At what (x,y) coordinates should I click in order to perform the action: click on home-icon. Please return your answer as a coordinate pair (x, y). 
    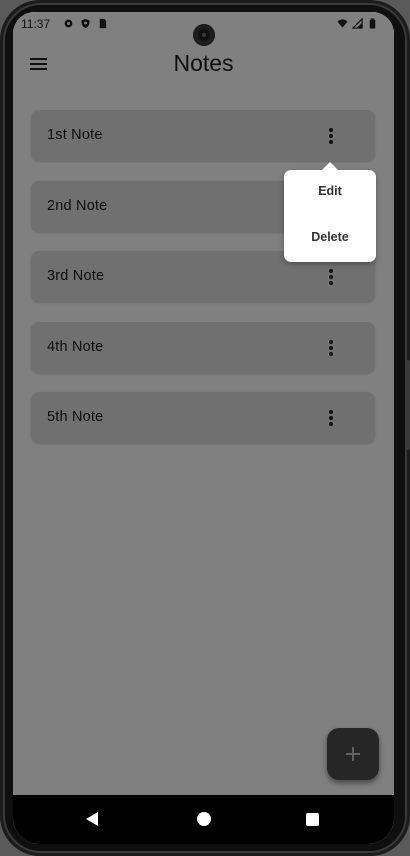
    Looking at the image, I should click on (204, 819).